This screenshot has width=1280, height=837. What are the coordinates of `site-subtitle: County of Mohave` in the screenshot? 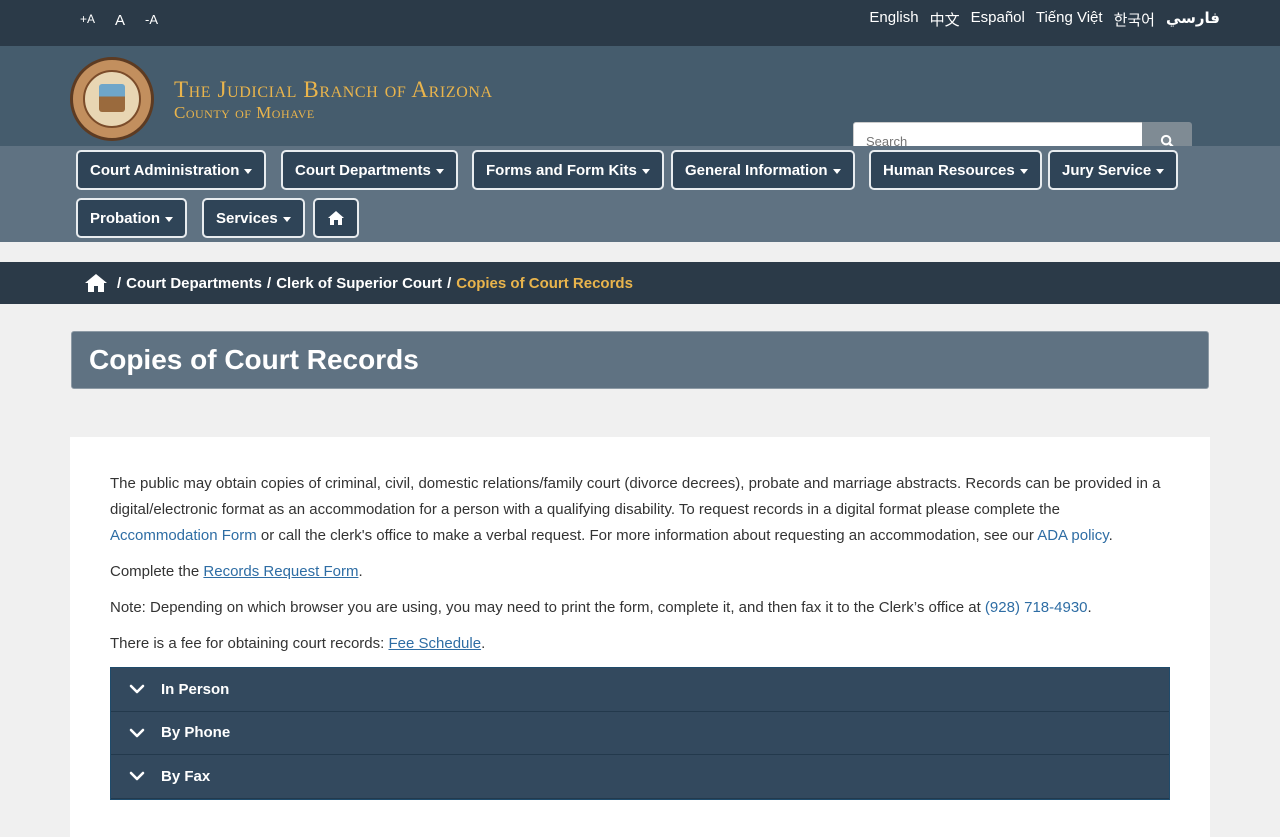 It's located at (244, 112).